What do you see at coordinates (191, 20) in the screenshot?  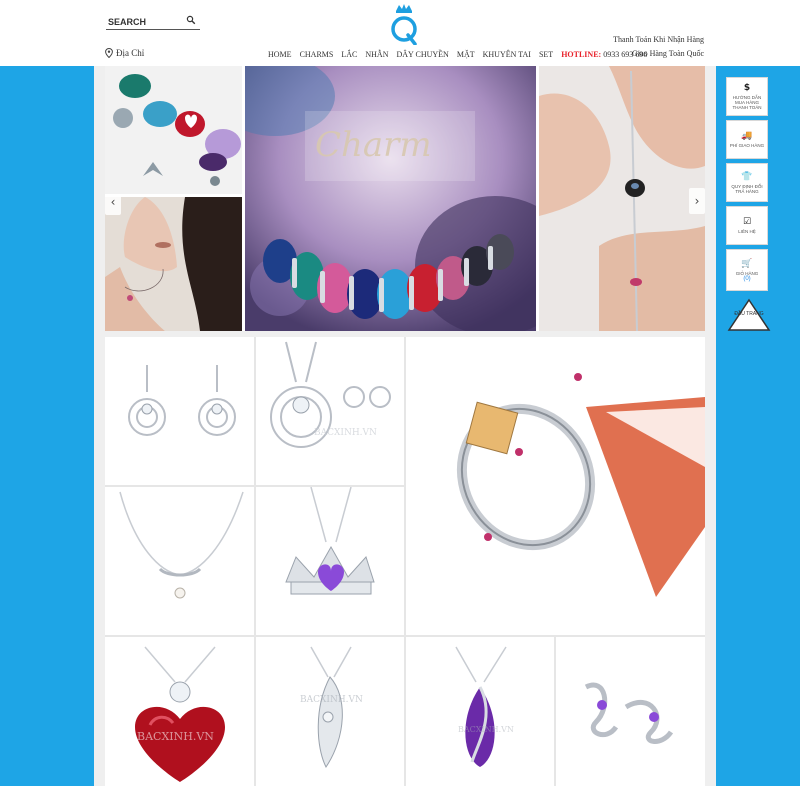 I see `search-icon` at bounding box center [191, 20].